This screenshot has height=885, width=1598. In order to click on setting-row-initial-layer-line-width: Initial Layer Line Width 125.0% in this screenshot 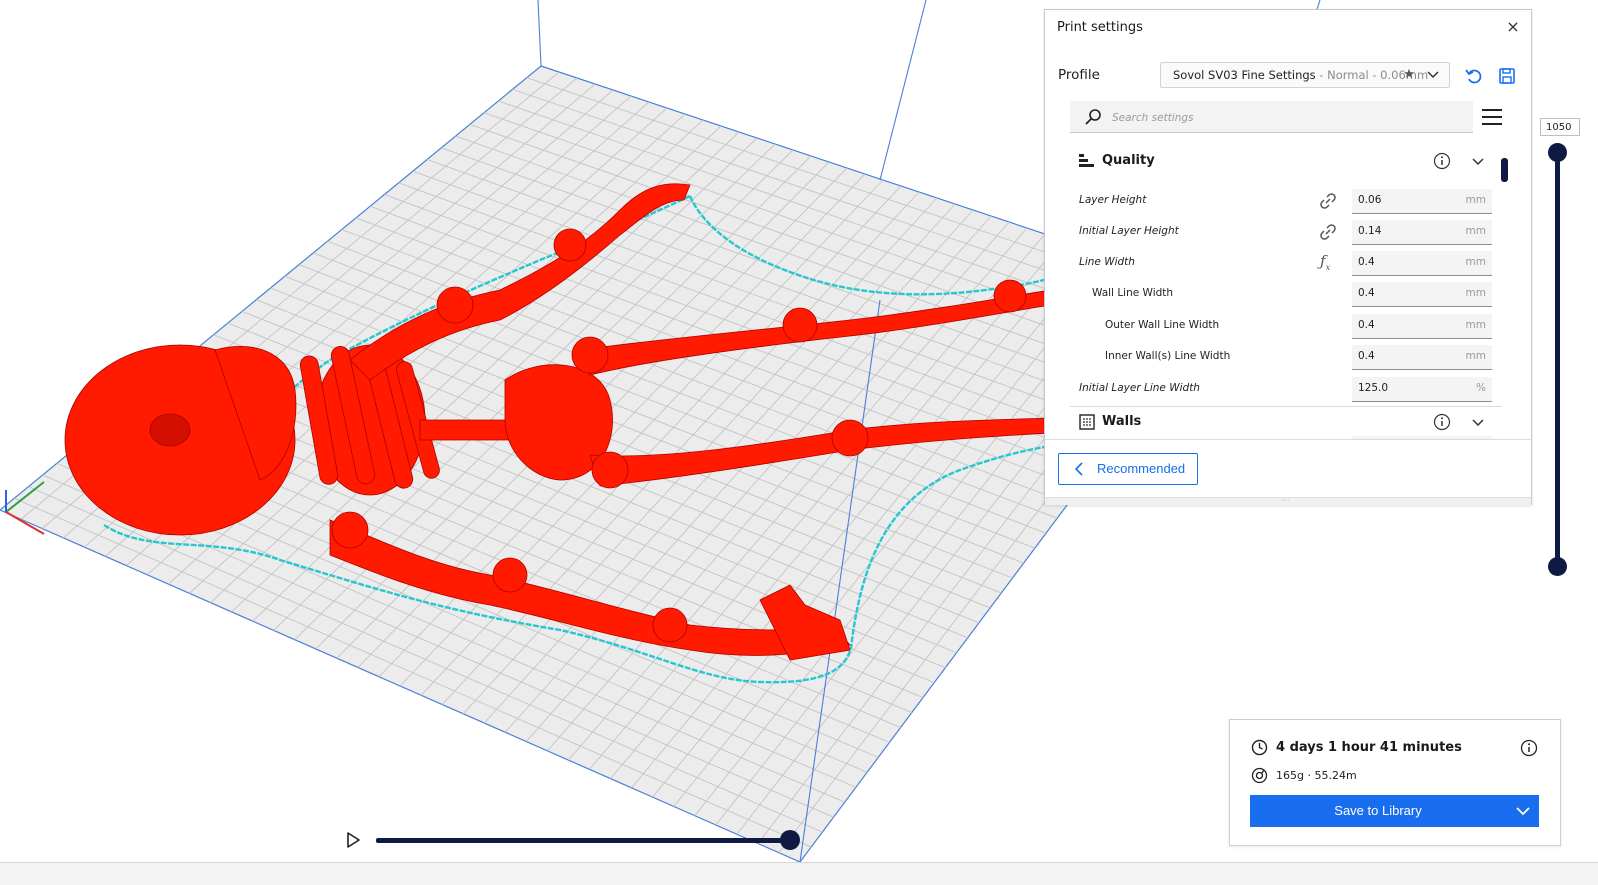, I will do `click(1286, 389)`.